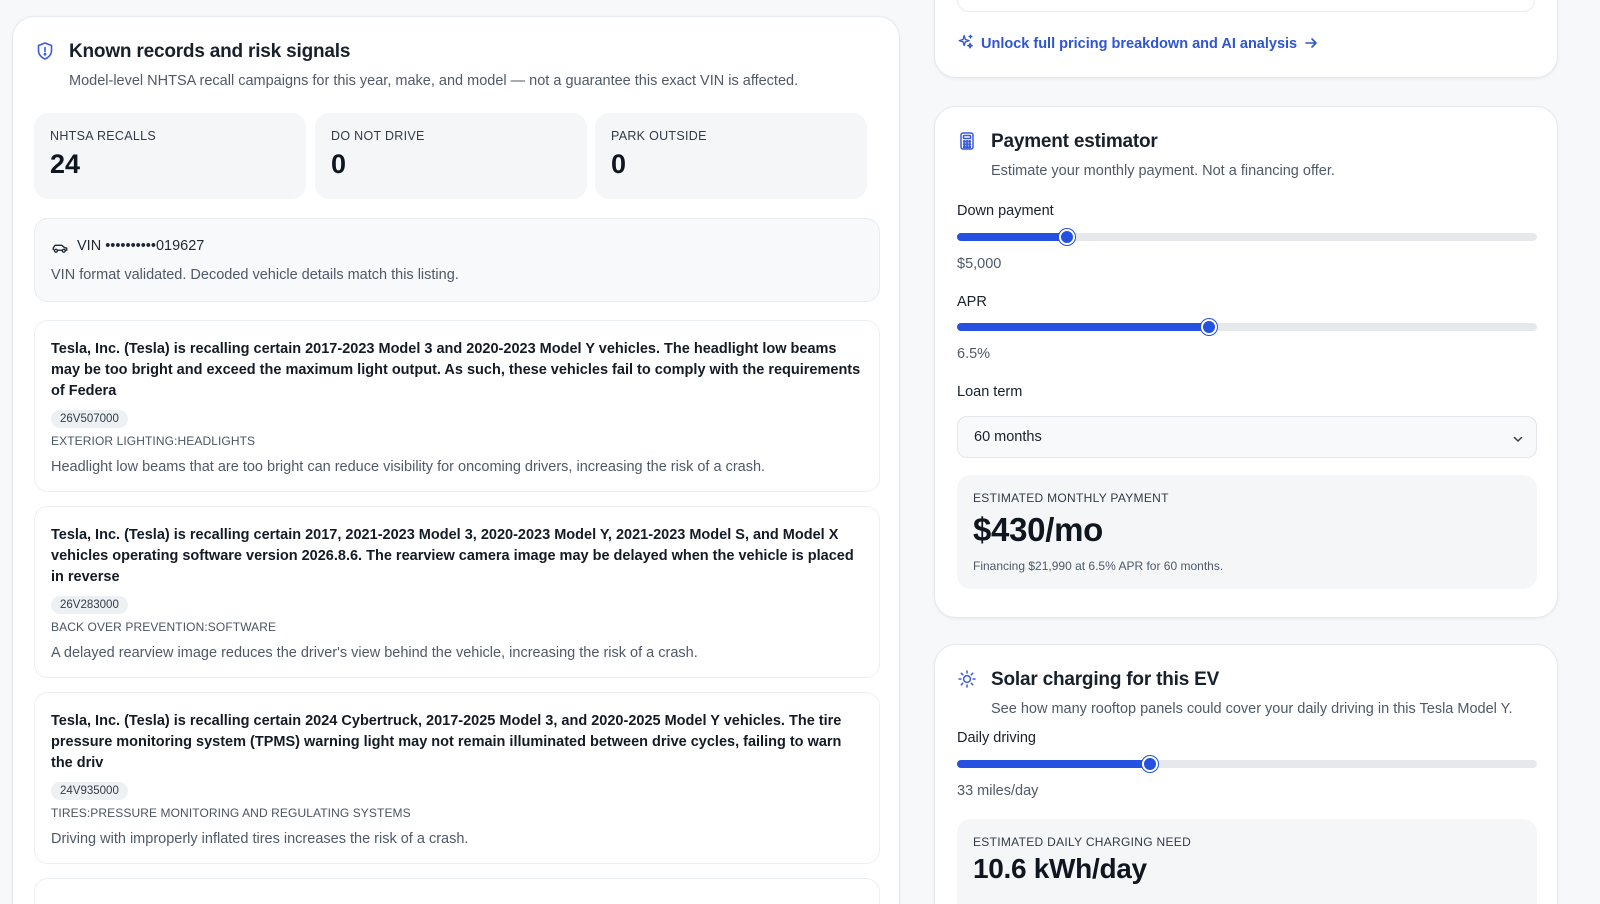 The width and height of the screenshot is (1600, 904). I want to click on recall-campaign-badge: 24V935000, so click(89, 791).